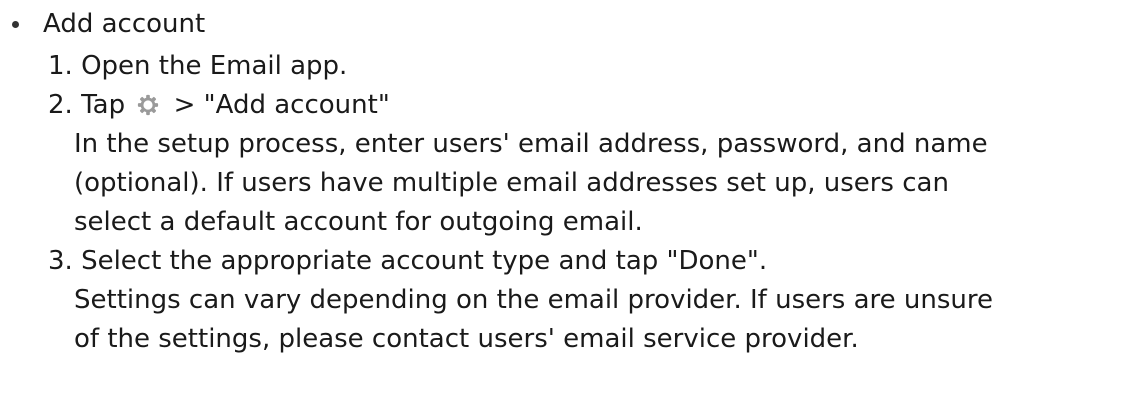 The height and width of the screenshot is (407, 1134). I want to click on step-1-text: Open the Email app., so click(214, 66).